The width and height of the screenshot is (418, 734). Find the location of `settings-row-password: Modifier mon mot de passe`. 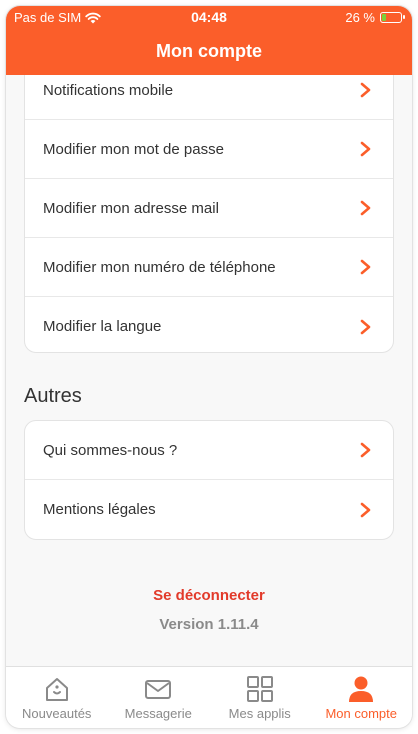

settings-row-password: Modifier mon mot de passe is located at coordinates (209, 149).